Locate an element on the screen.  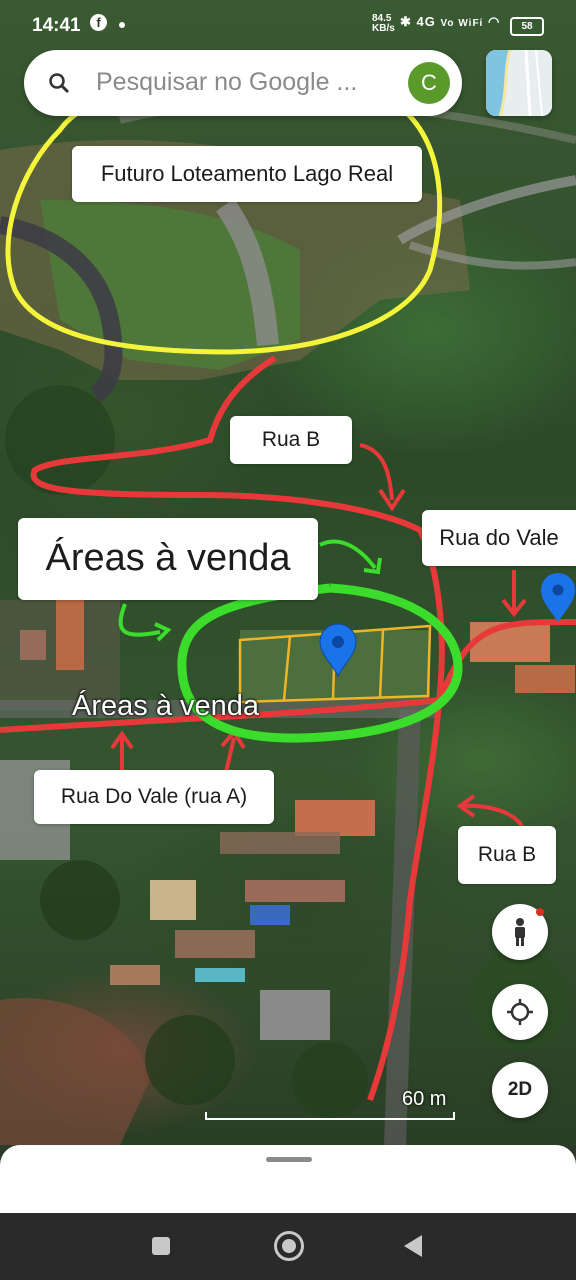
callout-areas-a-venda: Áreas à venda is located at coordinates (168, 559).